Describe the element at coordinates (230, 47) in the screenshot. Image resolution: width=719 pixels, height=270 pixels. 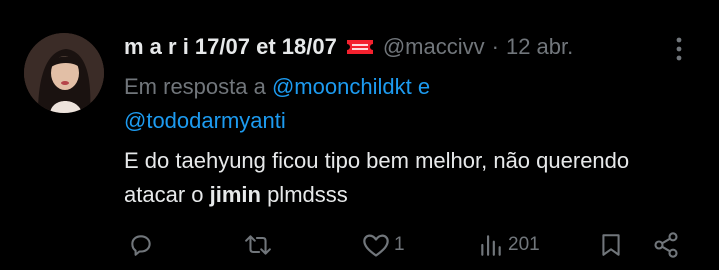
I see `display-name: m a r i 17/07 et 18/07` at that location.